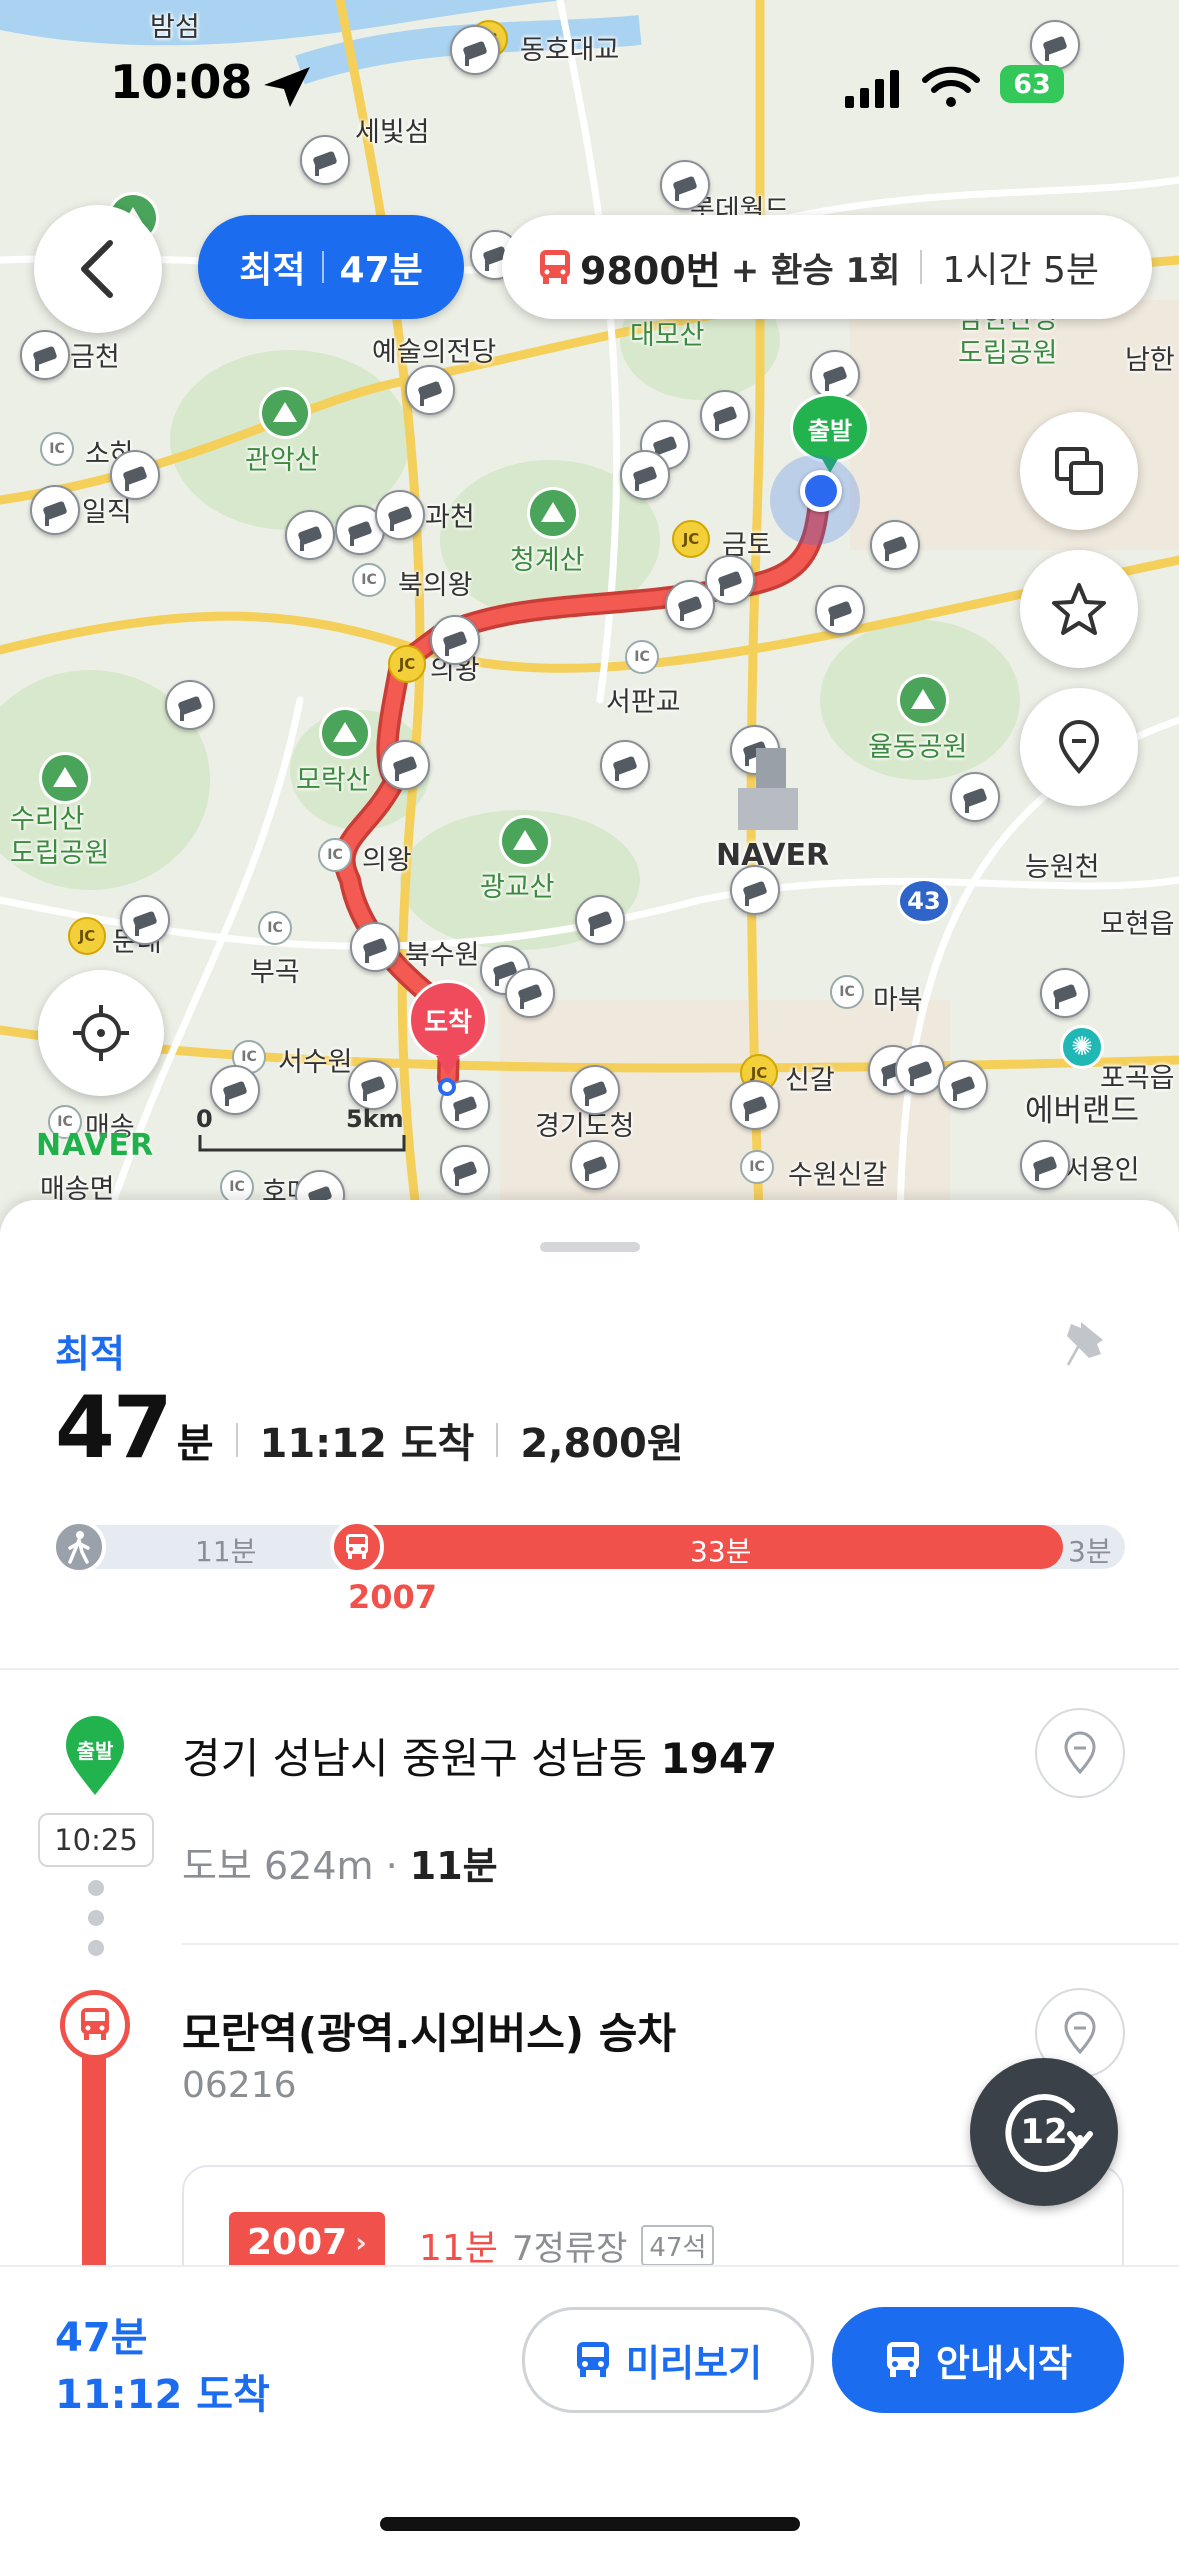 The height and width of the screenshot is (2556, 1179). Describe the element at coordinates (924, 901) in the screenshot. I see `route-43-shield: 43` at that location.